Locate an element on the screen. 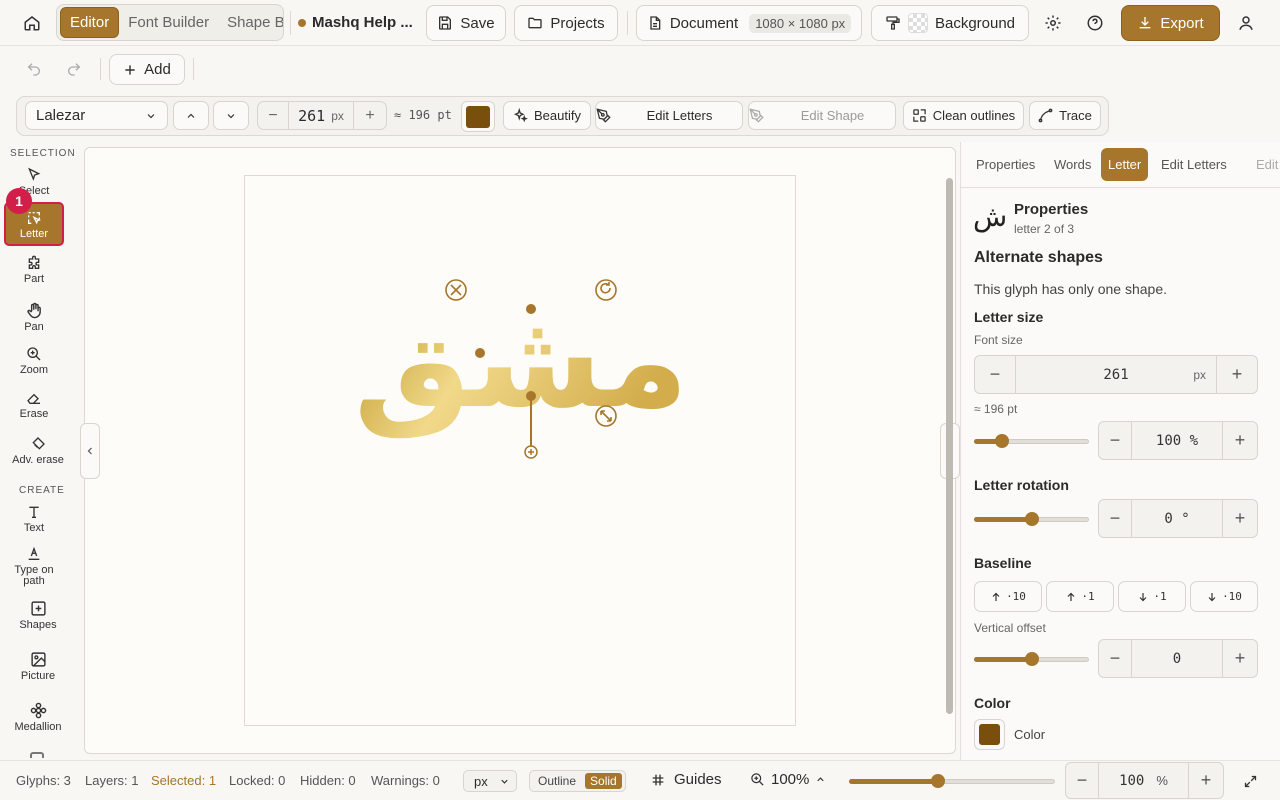 Image resolution: width=1280 pixels, height=800 pixels. zoom-out-button: − is located at coordinates (1082, 780).